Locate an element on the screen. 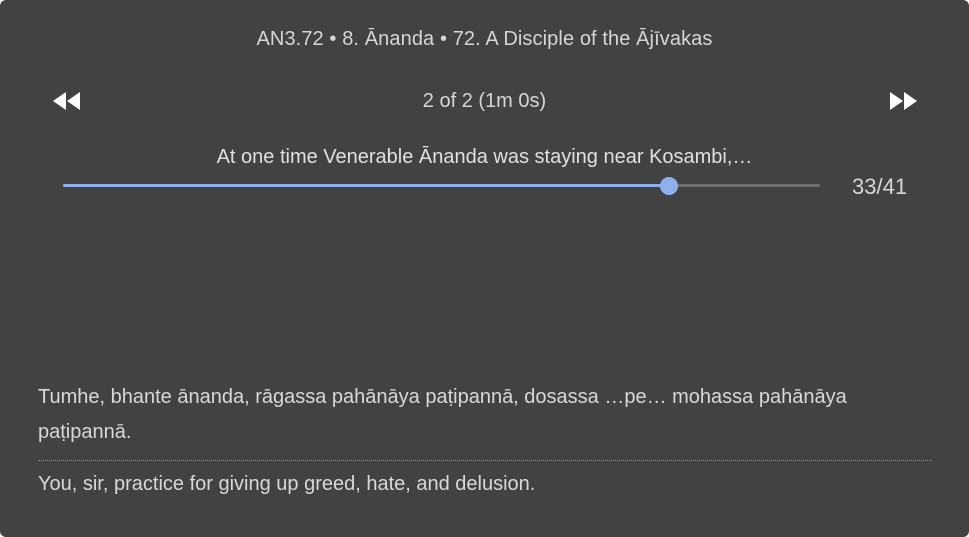 This screenshot has width=969, height=537. next-button is located at coordinates (903, 101).